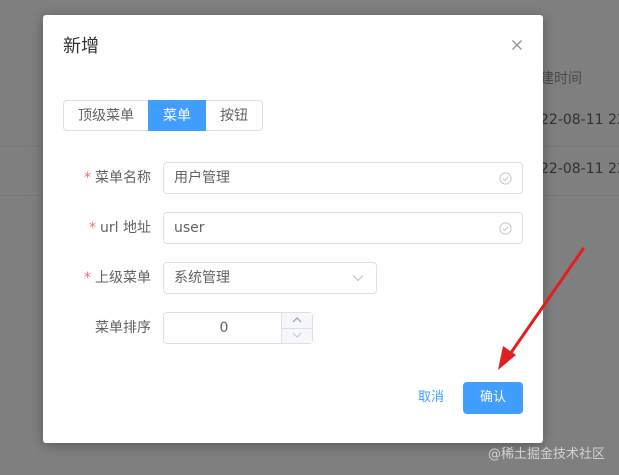 The image size is (619, 475). Describe the element at coordinates (517, 45) in the screenshot. I see `close-icon` at that location.